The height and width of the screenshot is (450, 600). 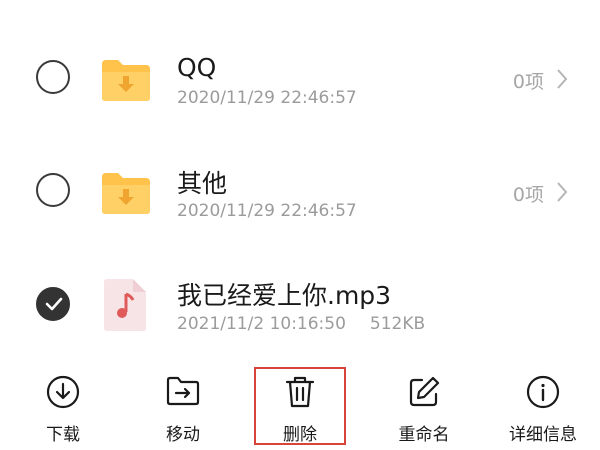 I want to click on file-date: 2021/11/2 10:16:50, so click(x=261, y=324).